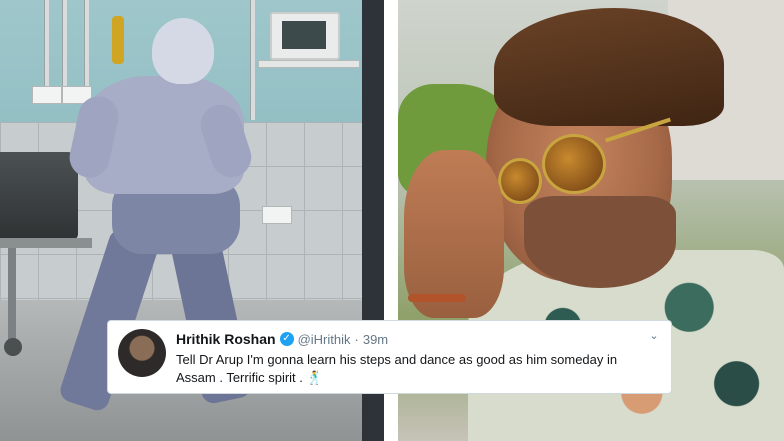 This screenshot has height=441, width=784. Describe the element at coordinates (286, 339) in the screenshot. I see `verified-badge-icon: ✓` at that location.